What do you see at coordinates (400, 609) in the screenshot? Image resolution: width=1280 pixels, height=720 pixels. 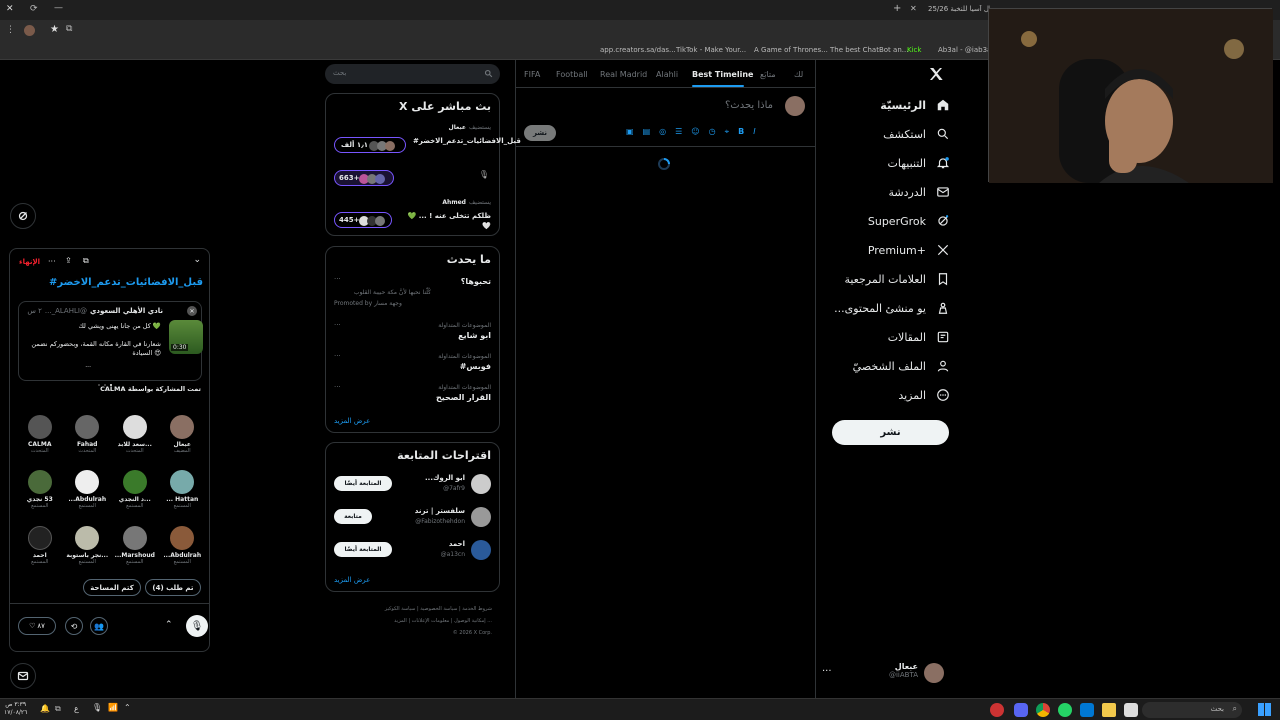 I see `footer-link: سياسة الكوكيز` at bounding box center [400, 609].